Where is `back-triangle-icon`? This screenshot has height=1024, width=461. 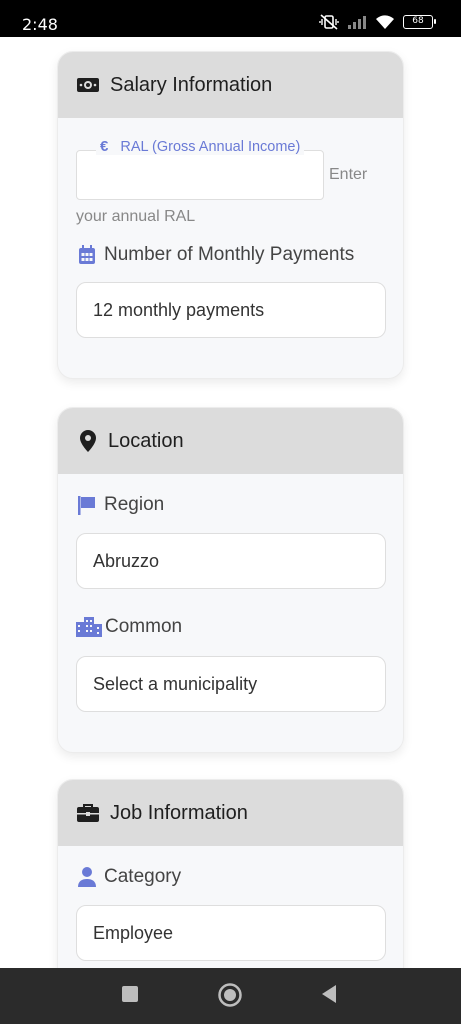 back-triangle-icon is located at coordinates (329, 994).